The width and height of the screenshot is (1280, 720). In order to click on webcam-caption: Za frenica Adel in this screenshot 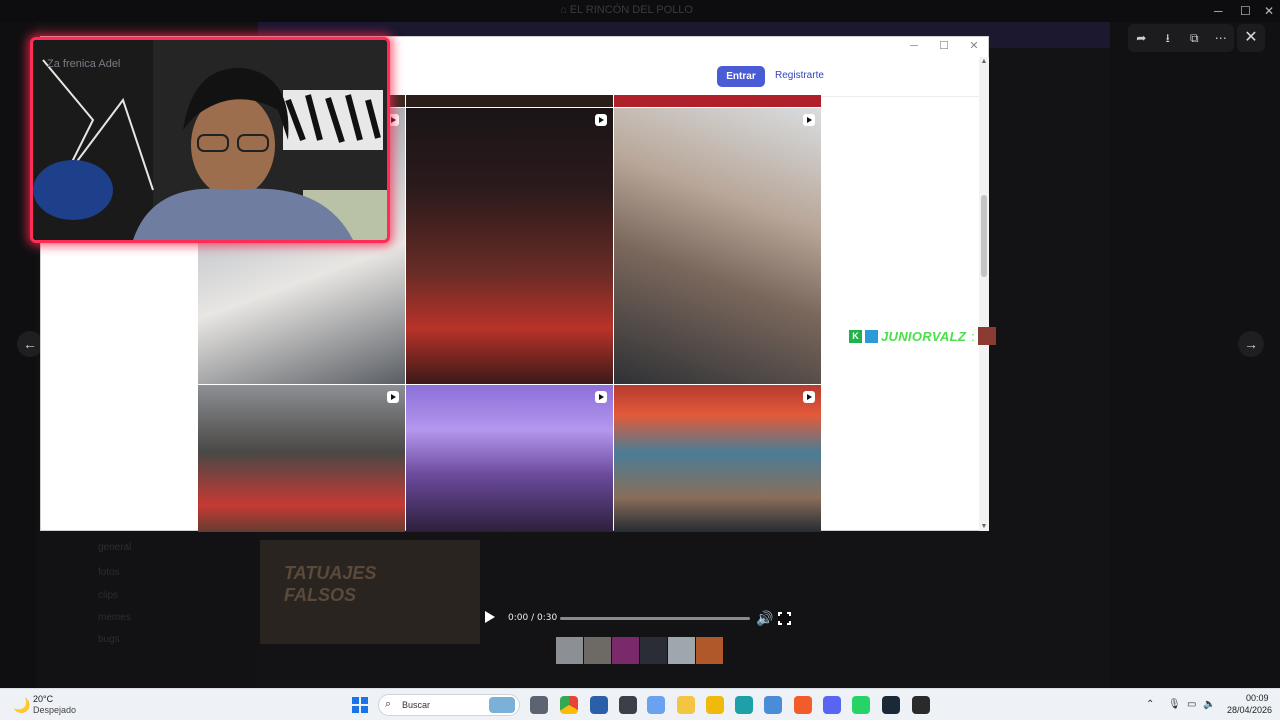, I will do `click(84, 64)`.